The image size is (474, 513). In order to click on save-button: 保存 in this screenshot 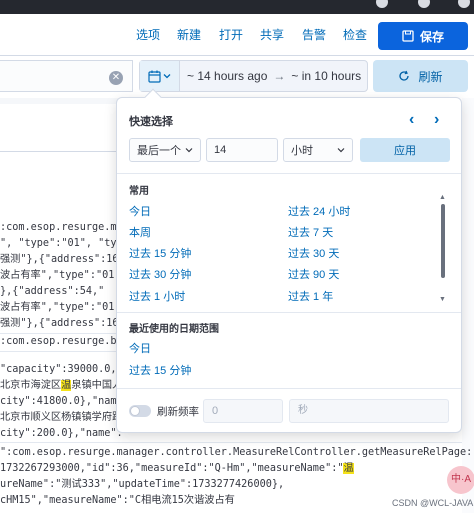, I will do `click(423, 36)`.